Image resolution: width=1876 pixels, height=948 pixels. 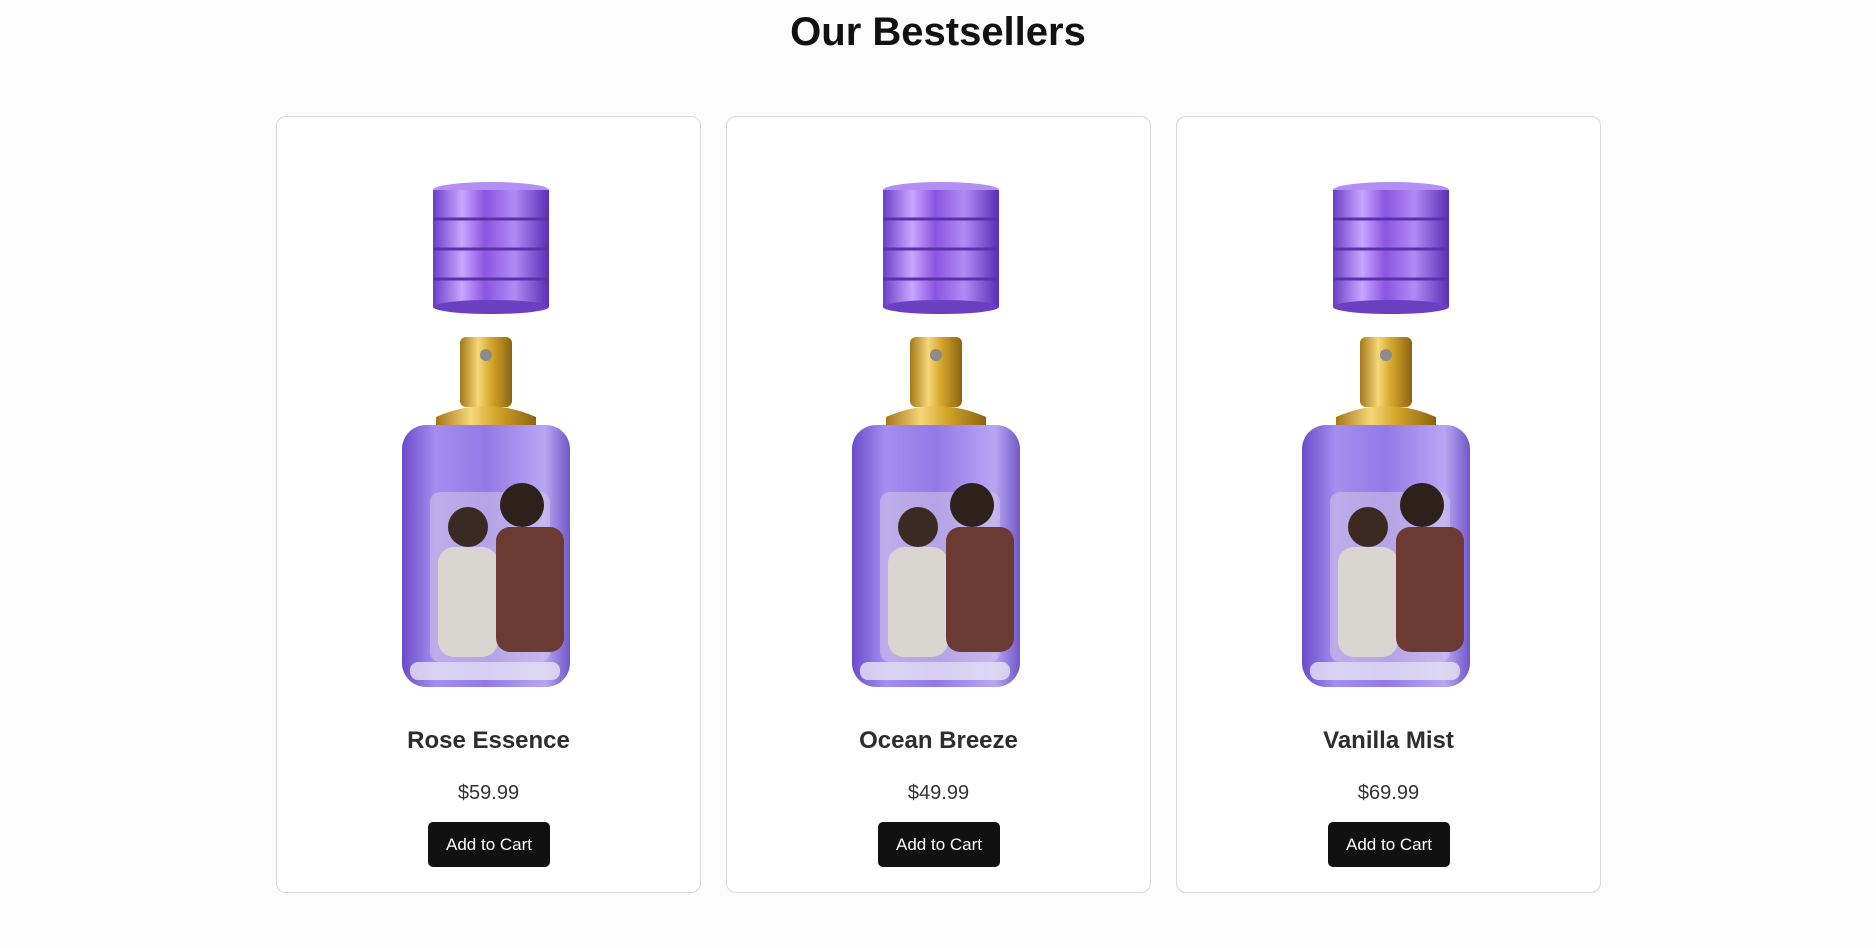 I want to click on product-price: $49.99, so click(x=938, y=793).